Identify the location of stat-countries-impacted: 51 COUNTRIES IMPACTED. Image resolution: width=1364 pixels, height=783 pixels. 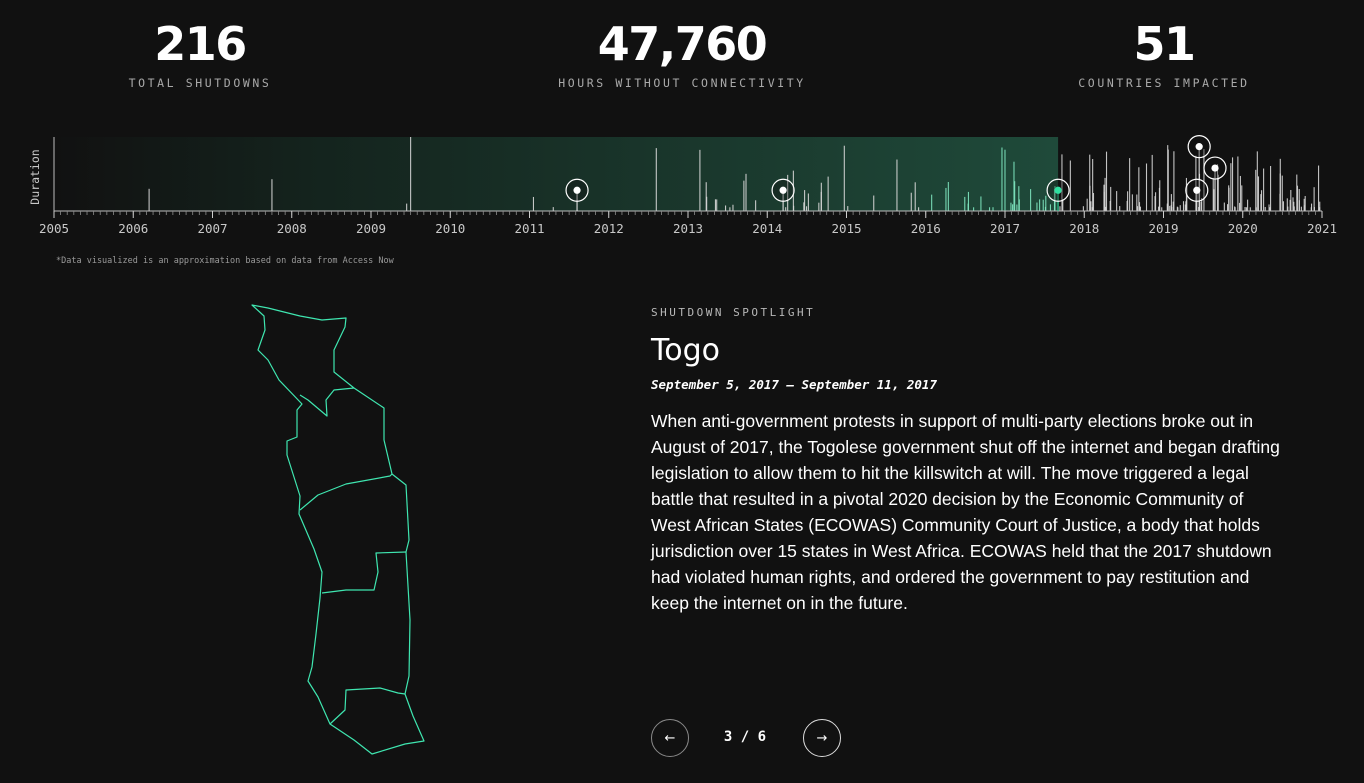
(1164, 54).